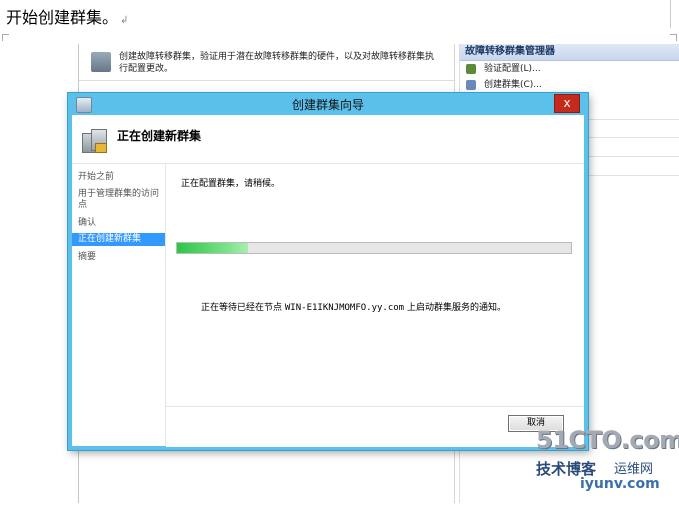 The width and height of the screenshot is (679, 506). What do you see at coordinates (344, 308) in the screenshot?
I see `node-name: WIN-E1IKNJMOMFO.yy.com` at bounding box center [344, 308].